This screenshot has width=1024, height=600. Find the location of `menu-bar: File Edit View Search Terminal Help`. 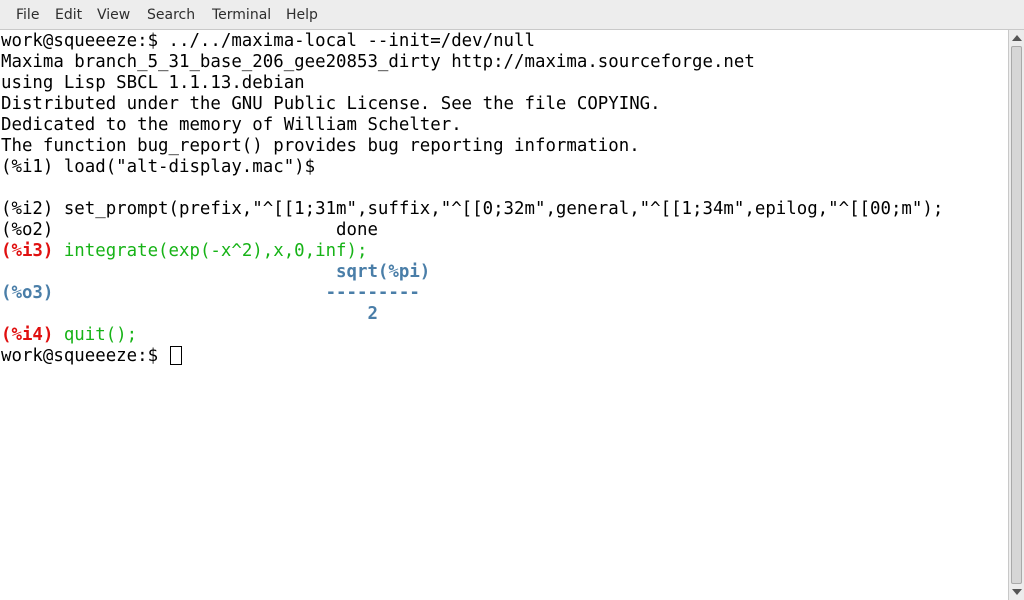

menu-bar: File Edit View Search Terminal Help is located at coordinates (512, 15).